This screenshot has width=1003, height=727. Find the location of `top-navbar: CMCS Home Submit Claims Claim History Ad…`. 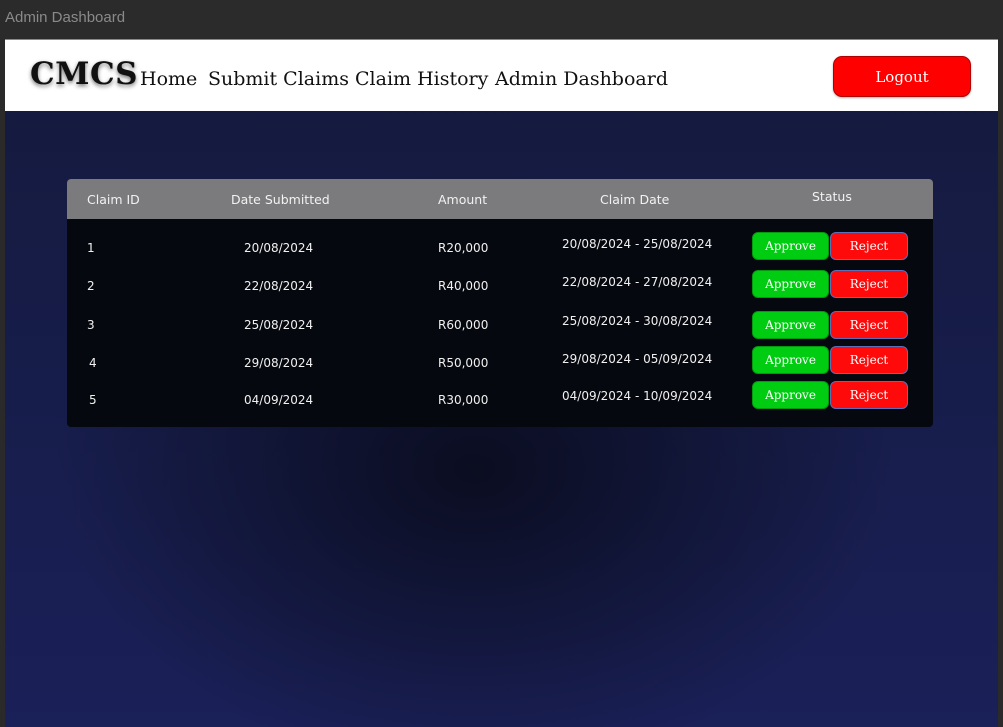

top-navbar: CMCS Home Submit Claims Claim History Ad… is located at coordinates (501, 75).